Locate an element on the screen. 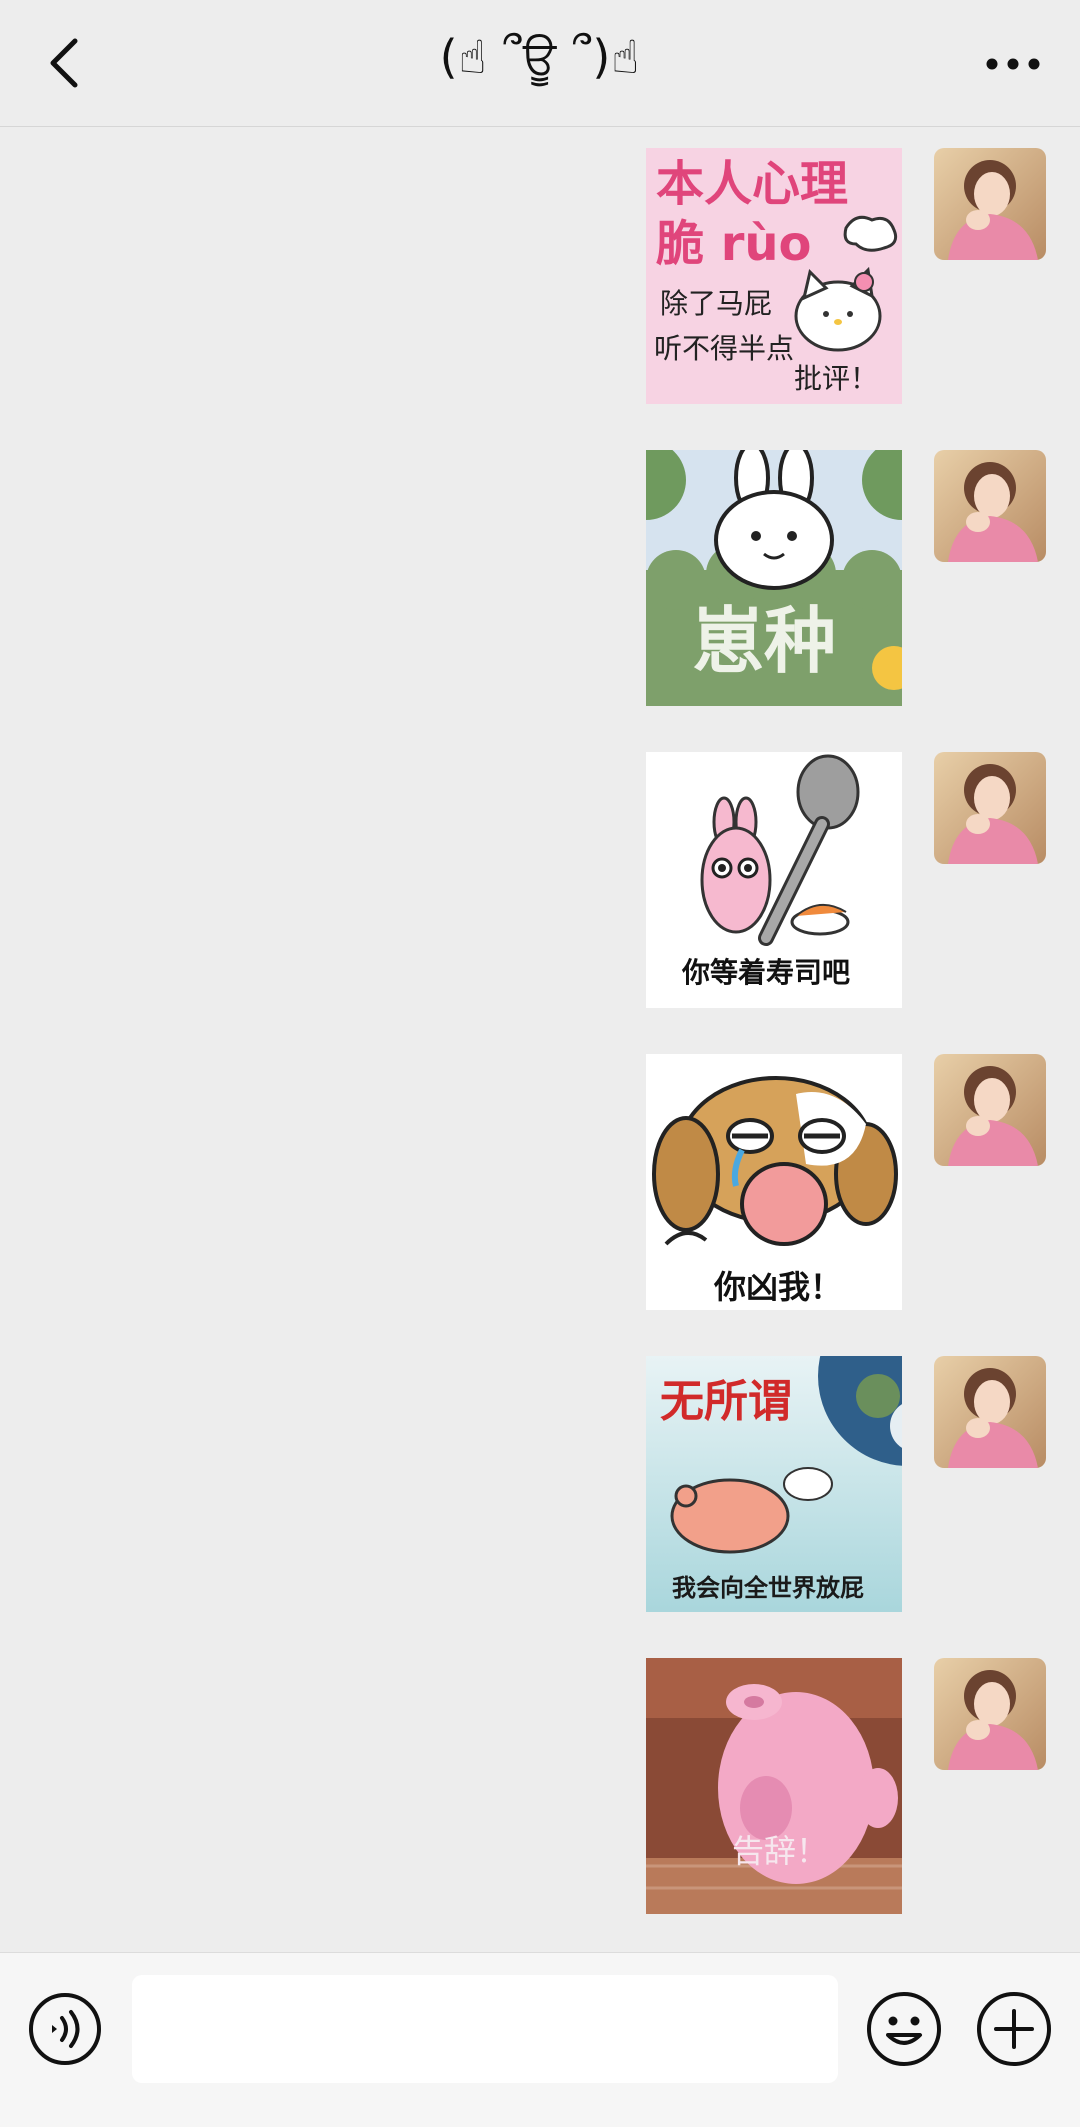  sticker-text: 批评！ is located at coordinates (836, 378).